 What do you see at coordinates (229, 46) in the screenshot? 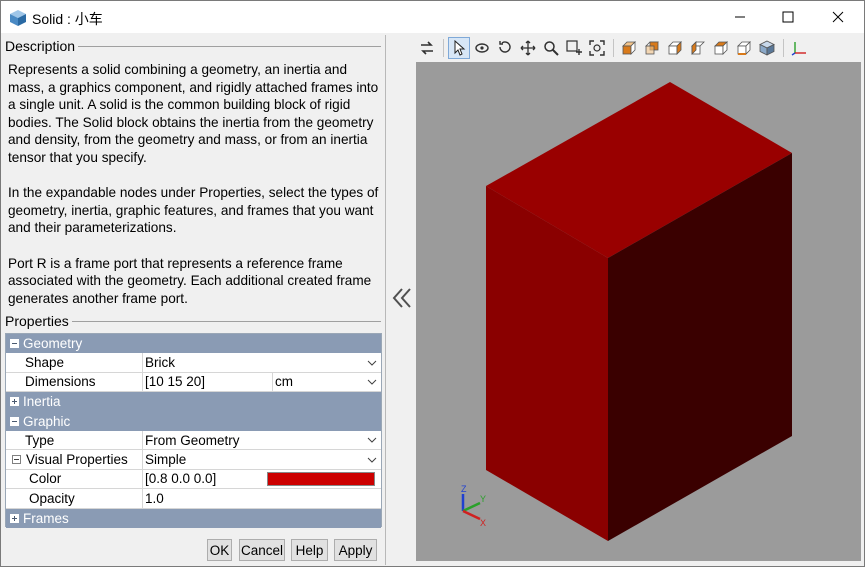
I see `description-divider` at bounding box center [229, 46].